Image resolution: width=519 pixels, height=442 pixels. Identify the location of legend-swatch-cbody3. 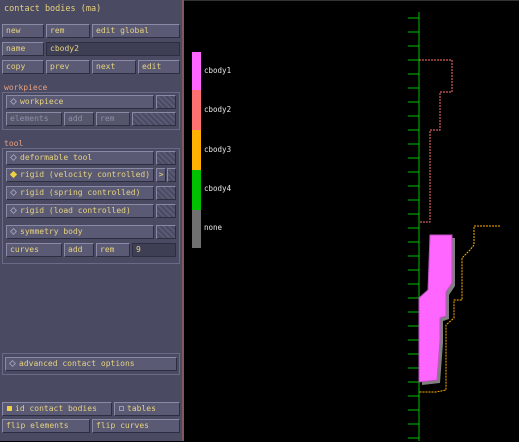
(196, 150).